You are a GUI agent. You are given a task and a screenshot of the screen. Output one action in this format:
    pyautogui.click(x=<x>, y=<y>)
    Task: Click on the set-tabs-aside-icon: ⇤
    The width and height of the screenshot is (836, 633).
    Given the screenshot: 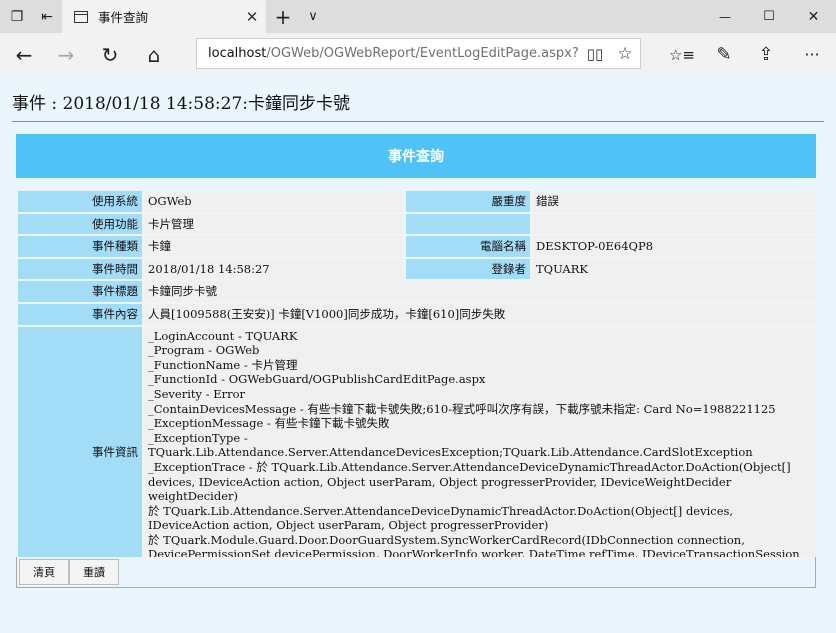 What is the action you would take?
    pyautogui.click(x=47, y=16)
    